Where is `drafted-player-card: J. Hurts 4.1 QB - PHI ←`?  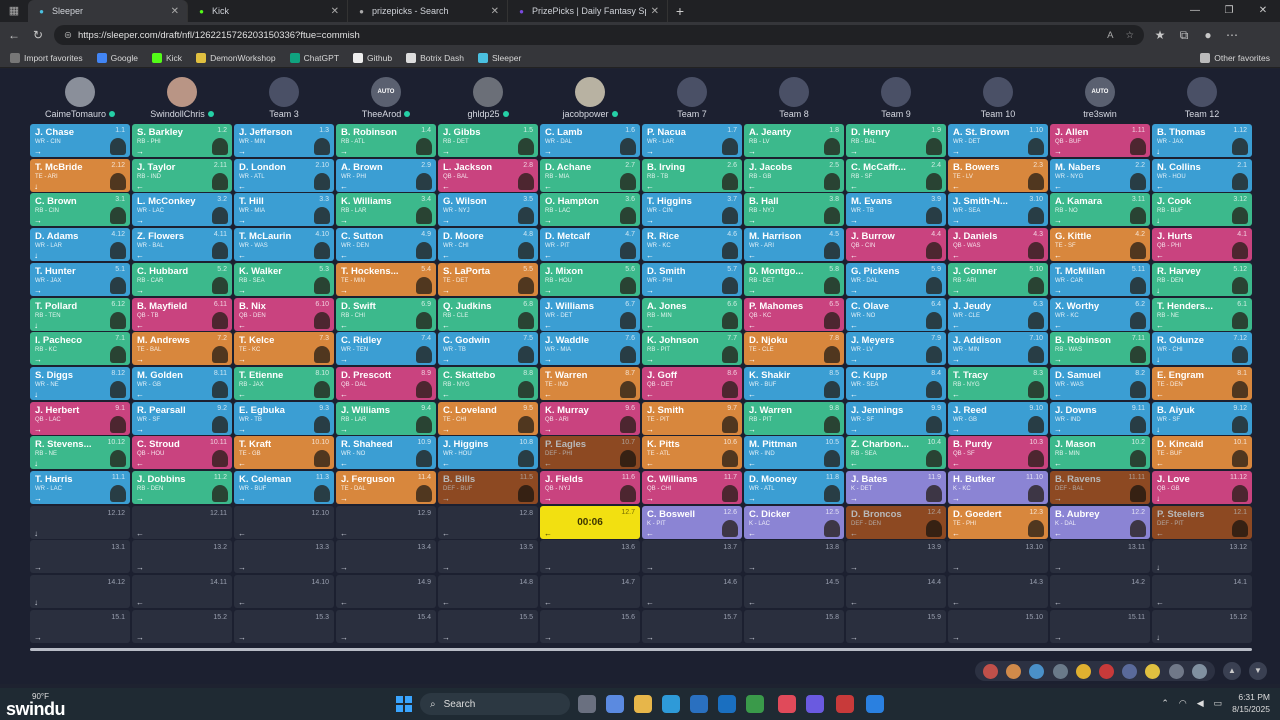 drafted-player-card: J. Hurts 4.1 QB - PHI ← is located at coordinates (1202, 245).